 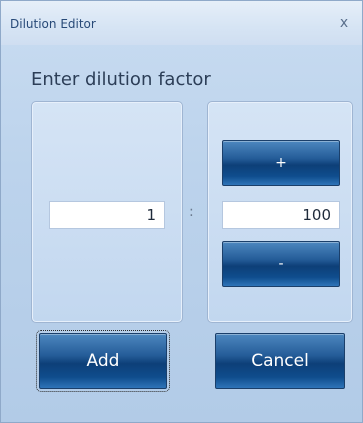 I want to click on window-title: Dilution Editor, so click(x=53, y=24).